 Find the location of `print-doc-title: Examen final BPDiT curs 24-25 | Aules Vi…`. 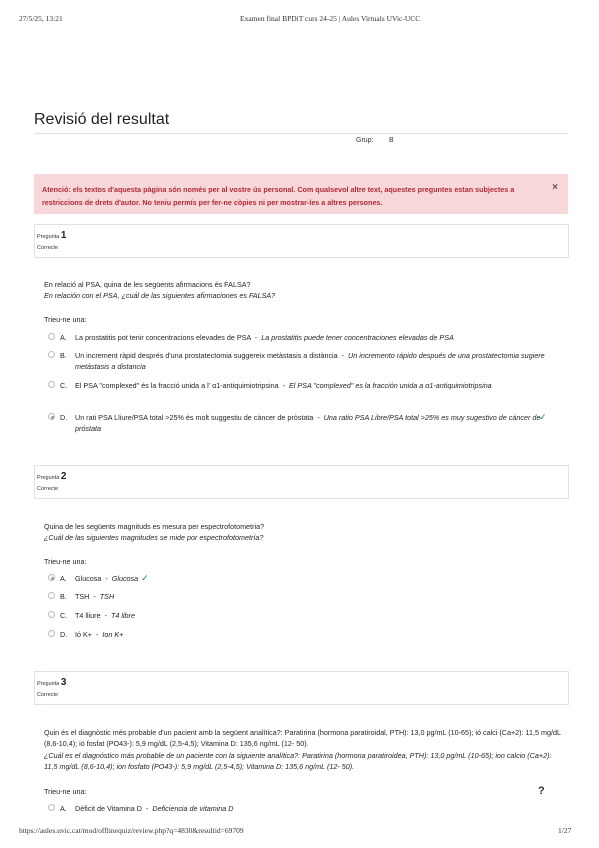

print-doc-title: Examen final BPDiT curs 24-25 | Aules Vi… is located at coordinates (330, 18).